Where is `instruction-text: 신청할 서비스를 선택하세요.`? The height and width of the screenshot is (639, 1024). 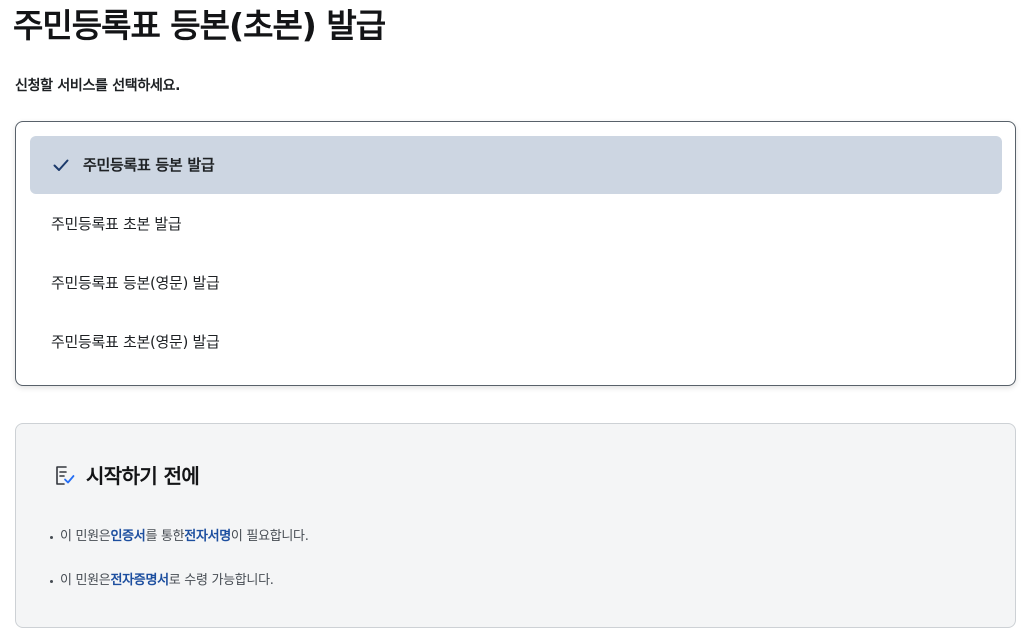
instruction-text: 신청할 서비스를 선택하세요. is located at coordinates (98, 86).